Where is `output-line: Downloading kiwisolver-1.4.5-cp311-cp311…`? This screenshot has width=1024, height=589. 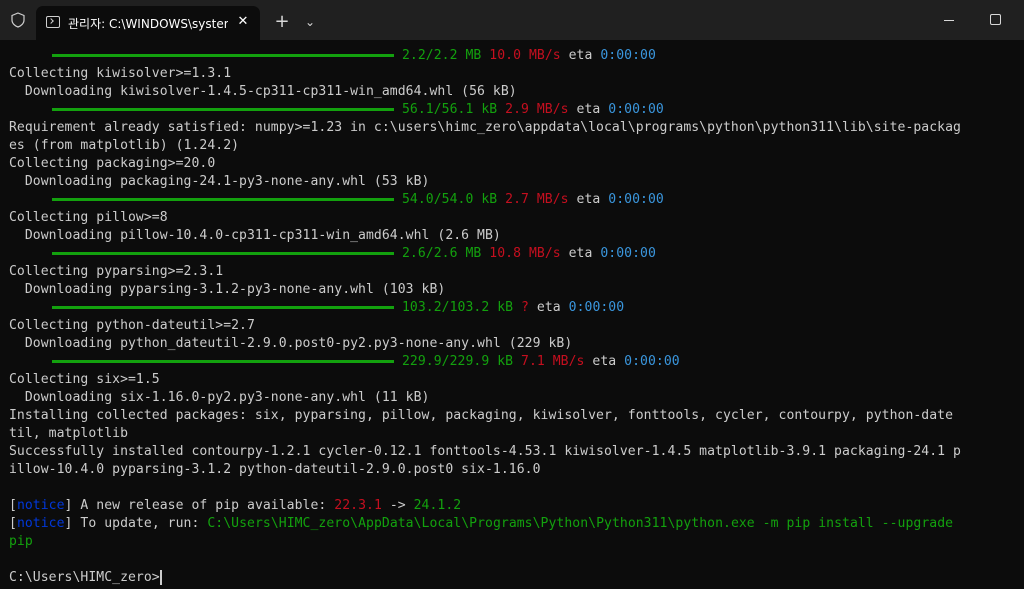 output-line: Downloading kiwisolver-1.4.5-cp311-cp311… is located at coordinates (263, 91).